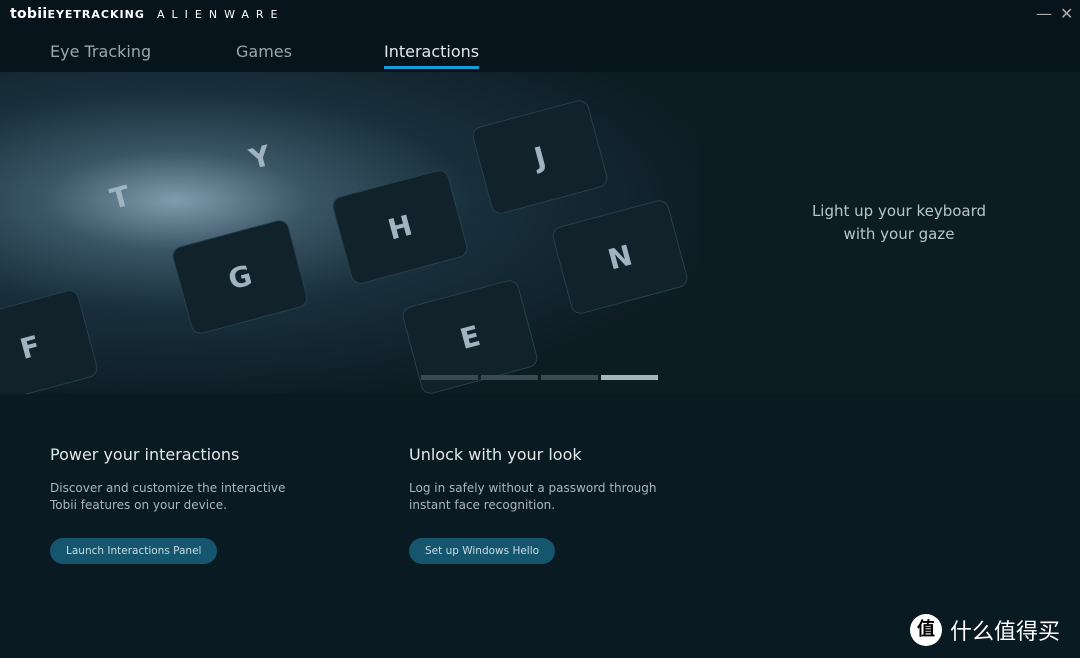 The width and height of the screenshot is (1080, 658). What do you see at coordinates (540, 51) in the screenshot?
I see `tab-bar: Eye Tracking Games Interactions` at bounding box center [540, 51].